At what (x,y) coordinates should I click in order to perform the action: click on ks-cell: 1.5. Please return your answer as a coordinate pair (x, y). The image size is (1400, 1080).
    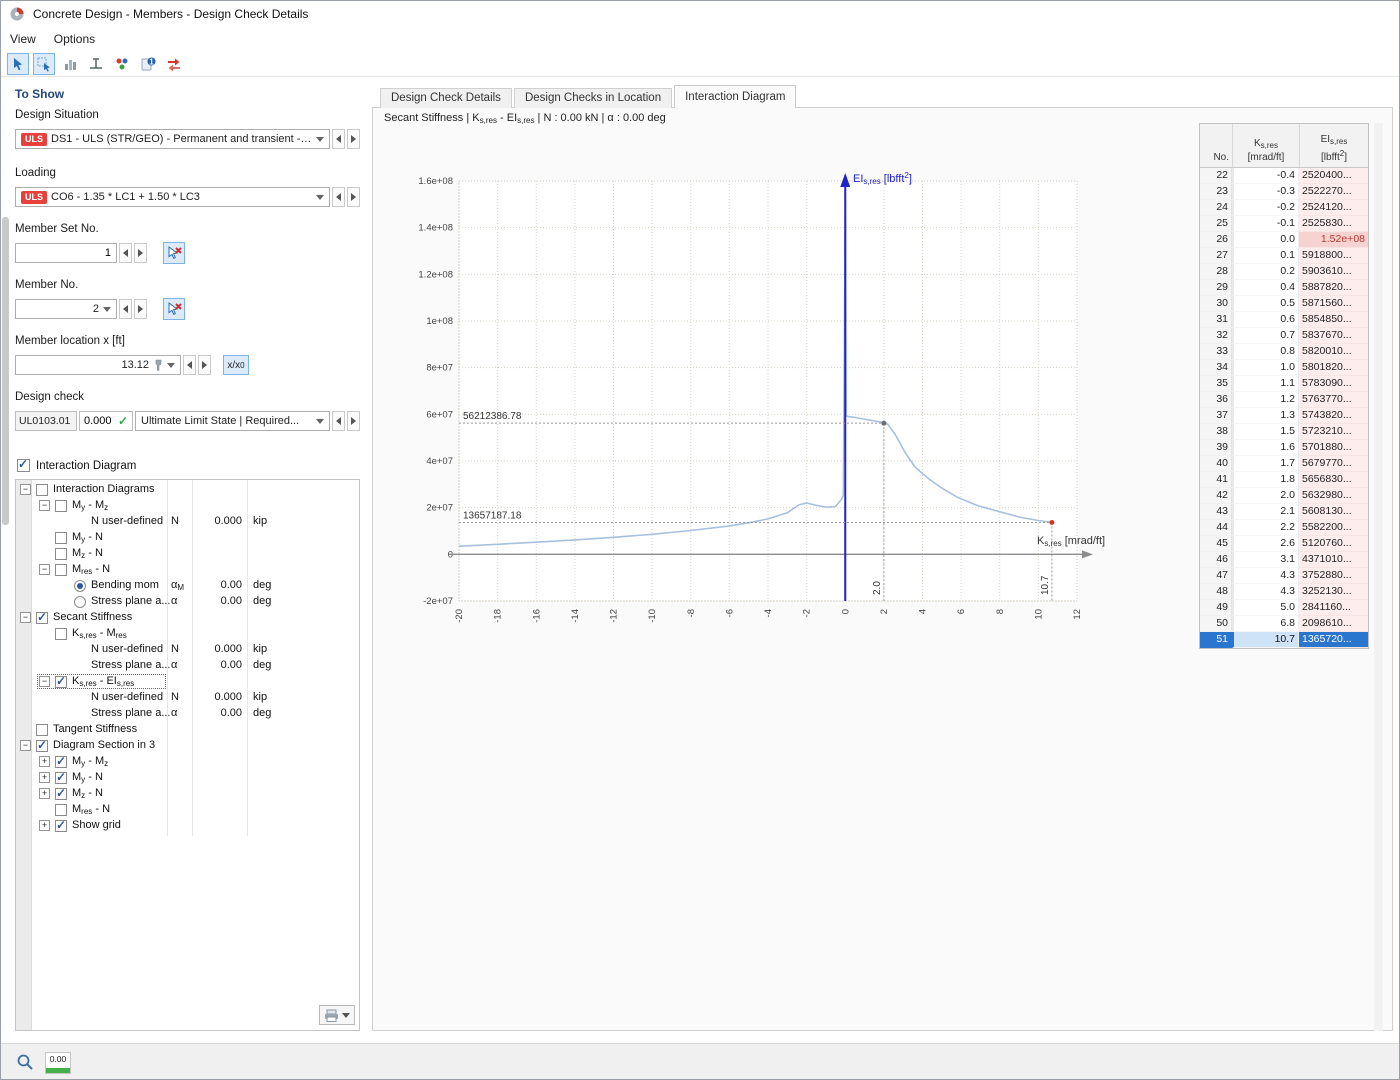
    Looking at the image, I should click on (1265, 432).